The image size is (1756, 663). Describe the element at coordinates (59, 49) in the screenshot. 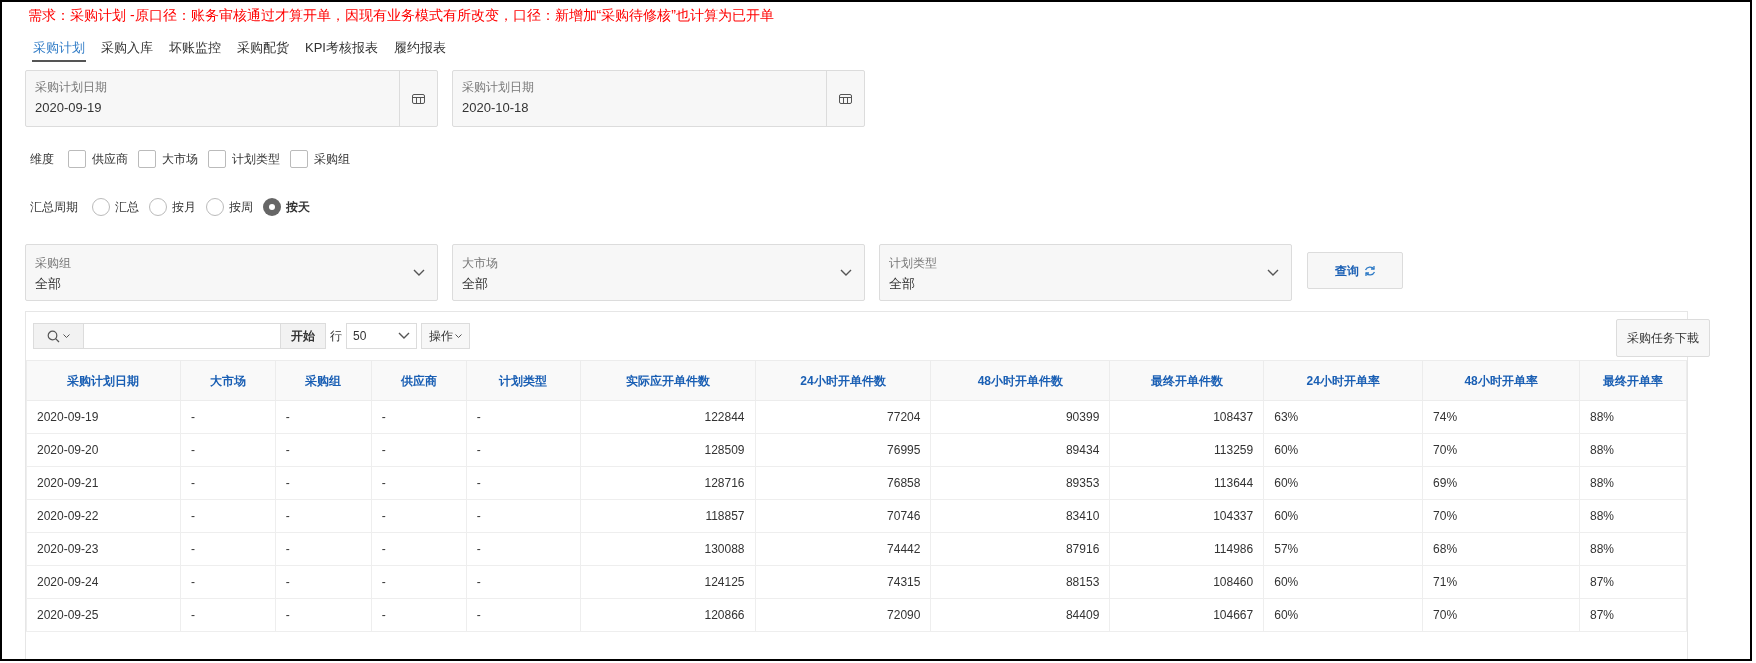

I see `tab: 采购计划` at that location.